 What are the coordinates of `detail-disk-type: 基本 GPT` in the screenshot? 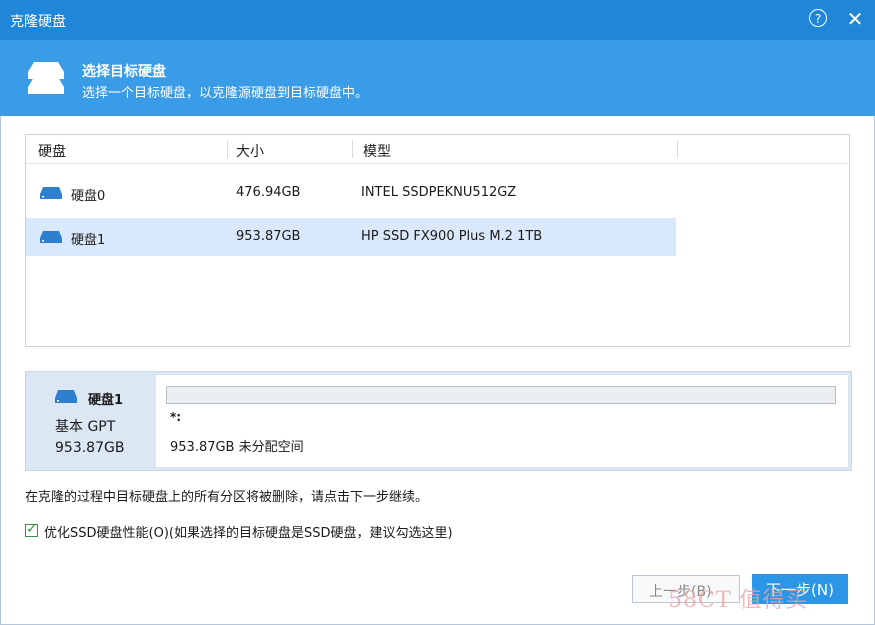 It's located at (85, 427).